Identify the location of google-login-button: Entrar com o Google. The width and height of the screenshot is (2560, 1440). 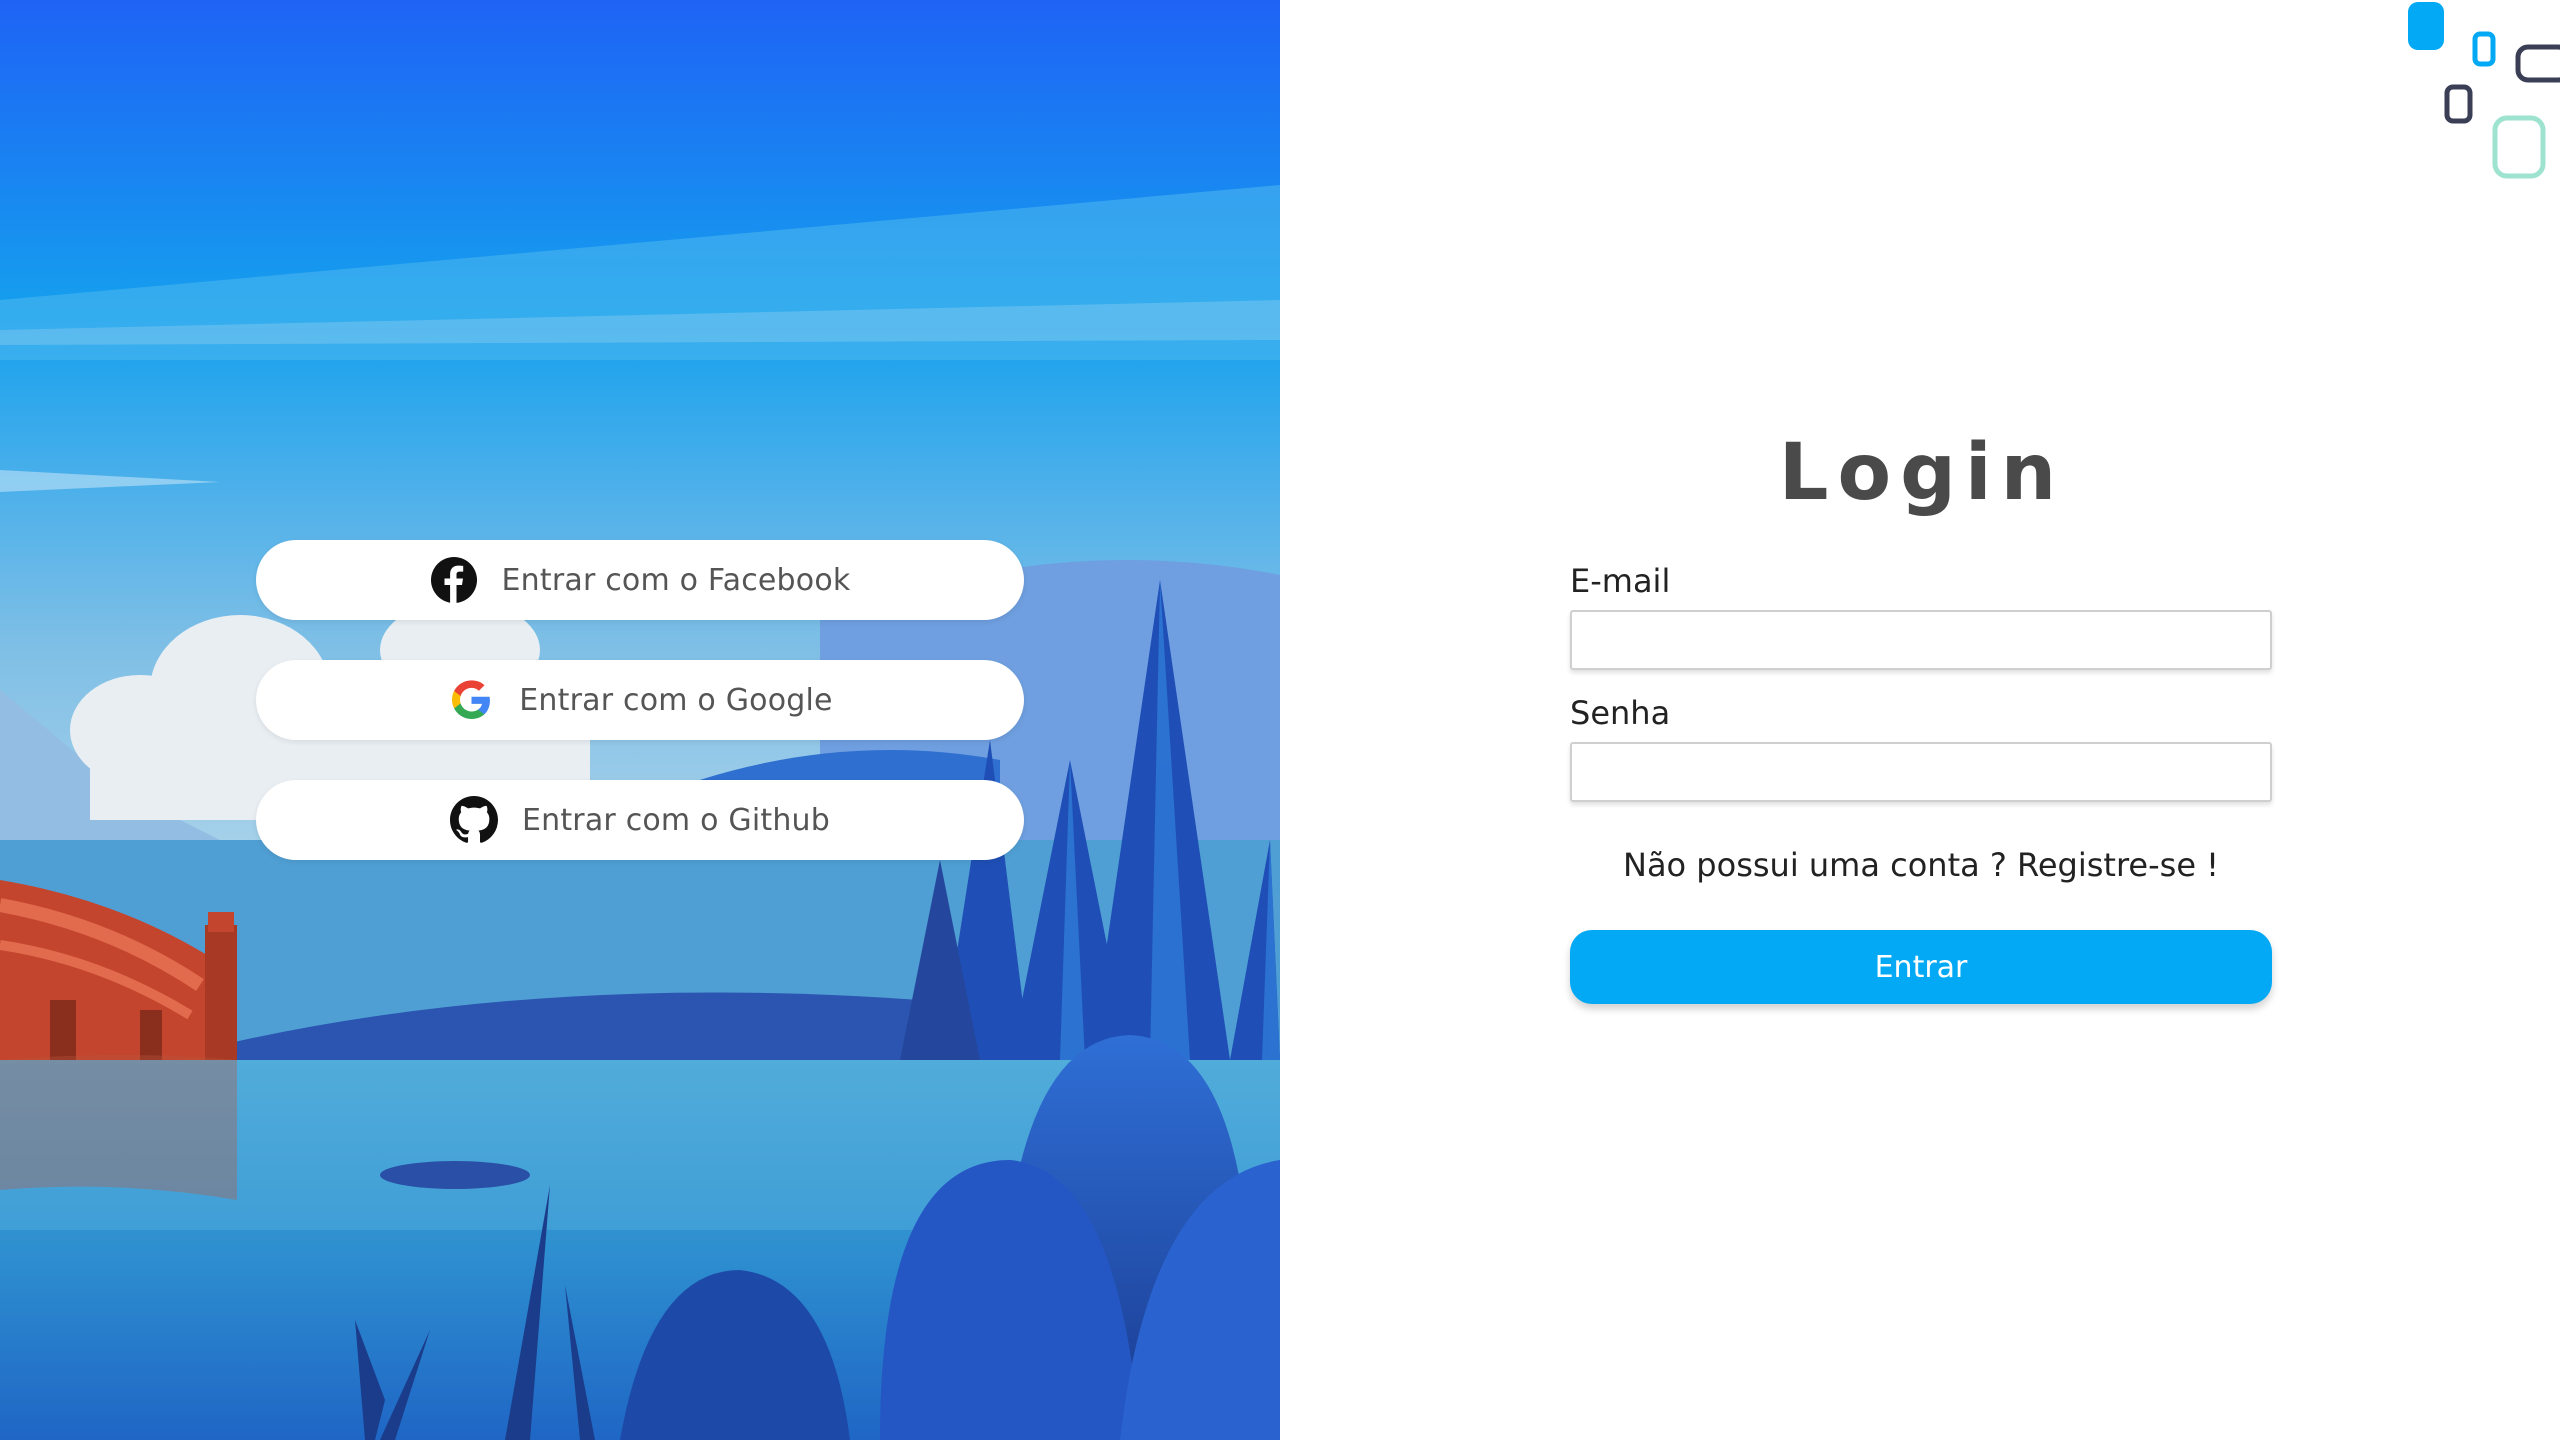
(640, 700).